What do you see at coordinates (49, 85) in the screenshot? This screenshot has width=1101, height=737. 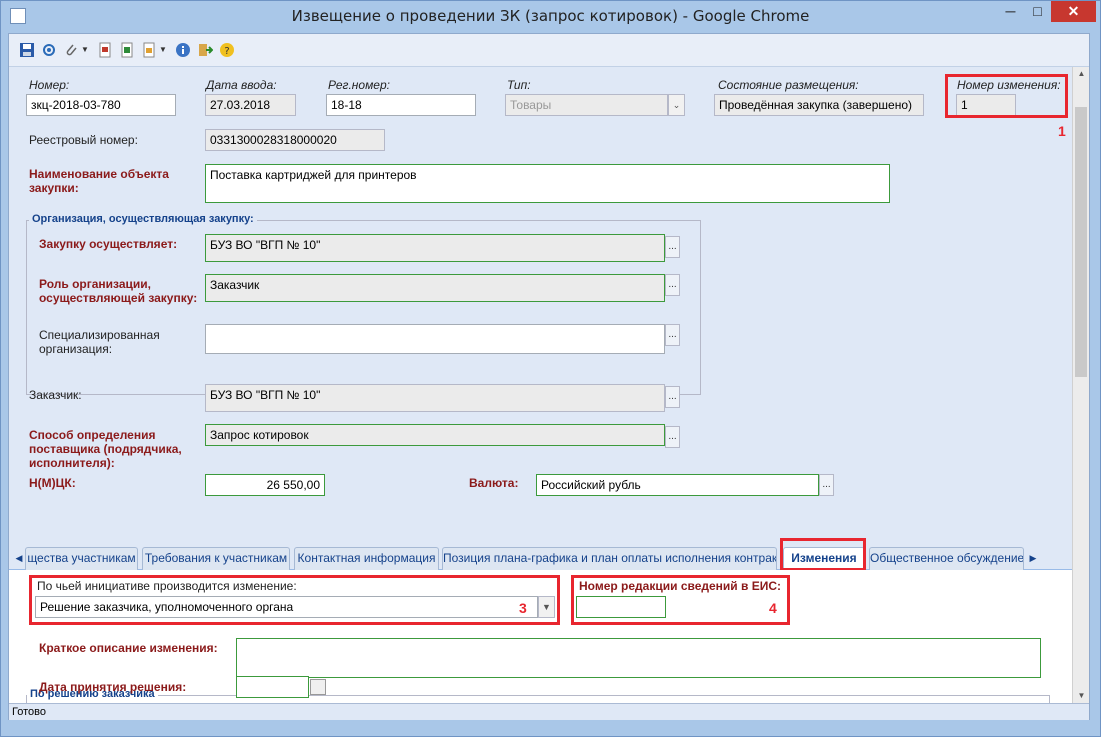 I see `number-label: Номер:` at bounding box center [49, 85].